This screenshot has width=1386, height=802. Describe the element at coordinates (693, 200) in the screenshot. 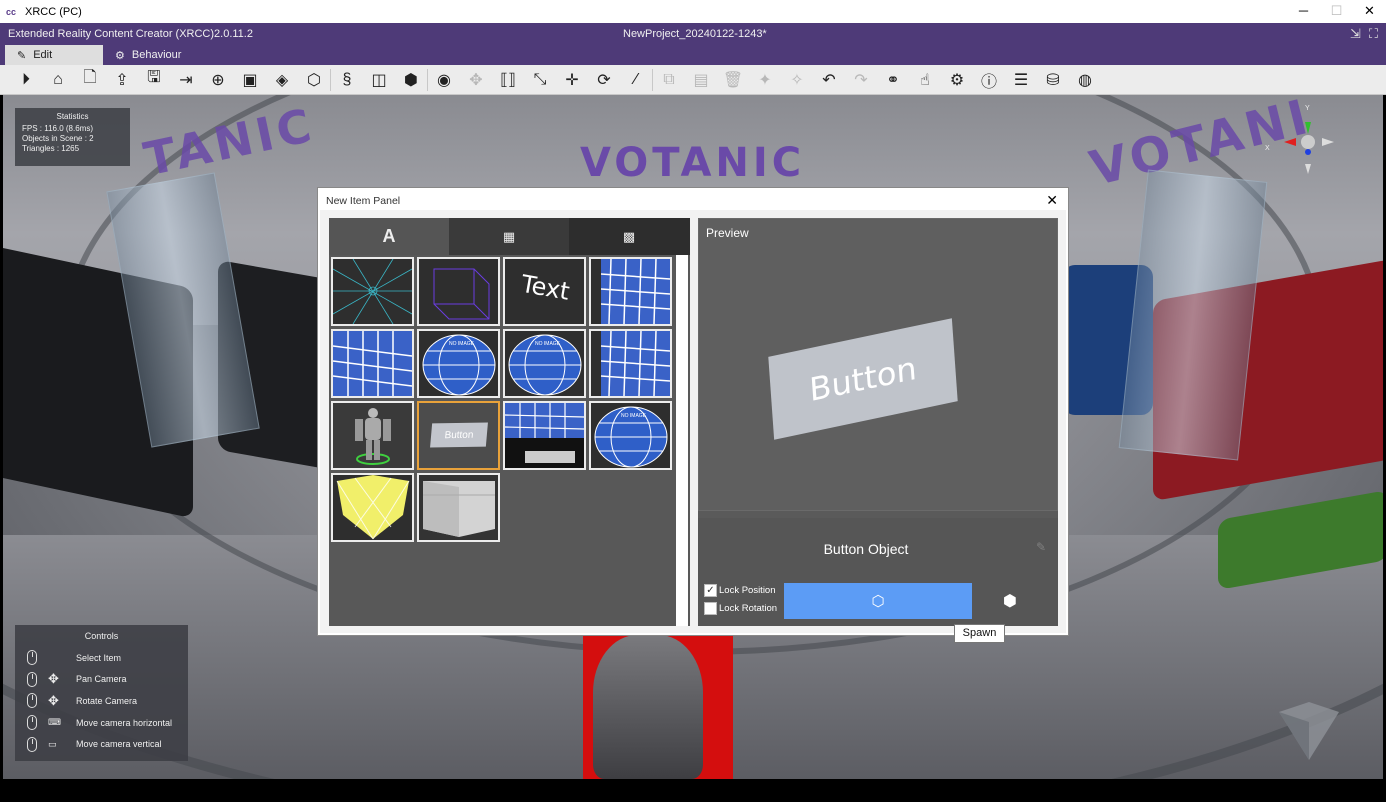

I see `modal-titlebar: New Item Panel ✕` at that location.